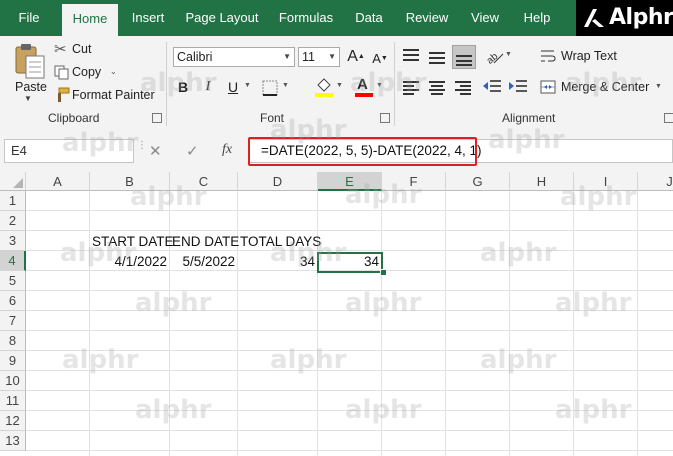 The width and height of the screenshot is (673, 456). Describe the element at coordinates (668, 118) in the screenshot. I see `alignment-dialog-launcher-icon` at that location.